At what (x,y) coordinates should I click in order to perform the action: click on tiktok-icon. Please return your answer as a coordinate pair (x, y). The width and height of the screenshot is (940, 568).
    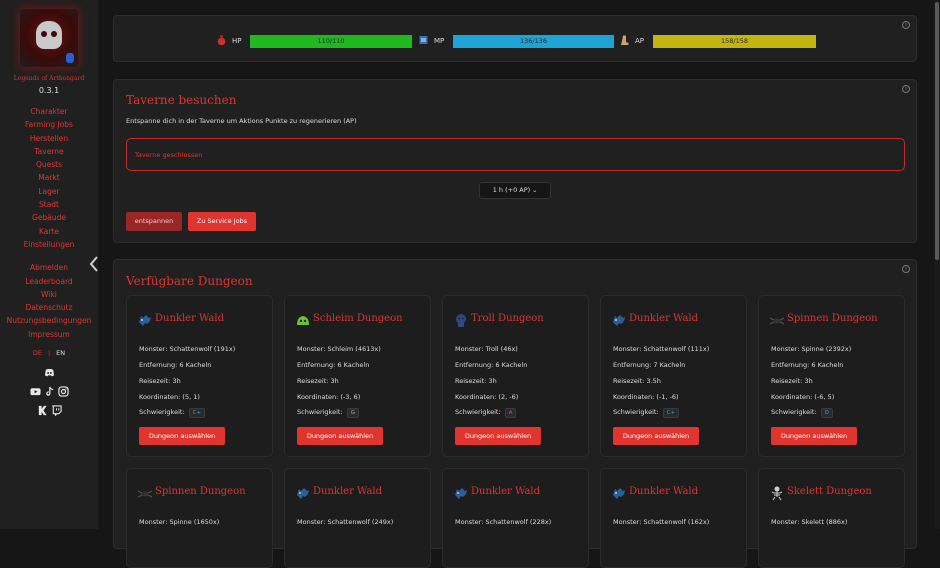
    Looking at the image, I should click on (49, 391).